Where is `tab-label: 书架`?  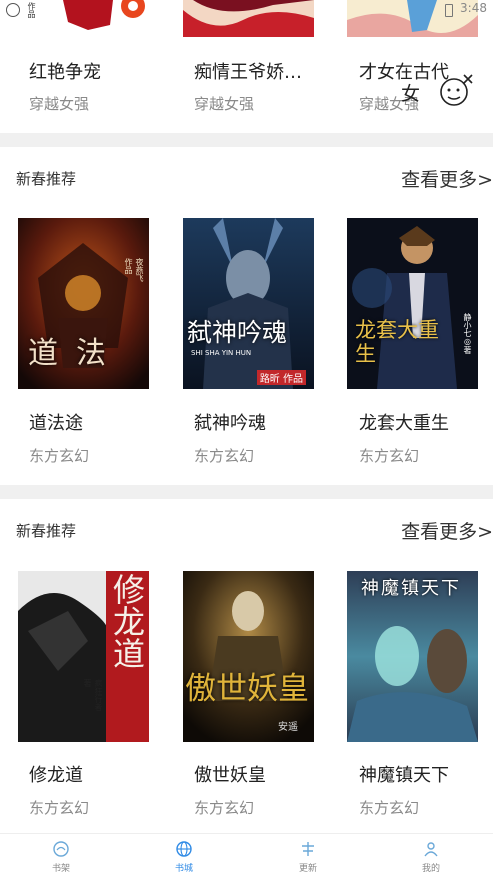 tab-label: 书架 is located at coordinates (60, 869).